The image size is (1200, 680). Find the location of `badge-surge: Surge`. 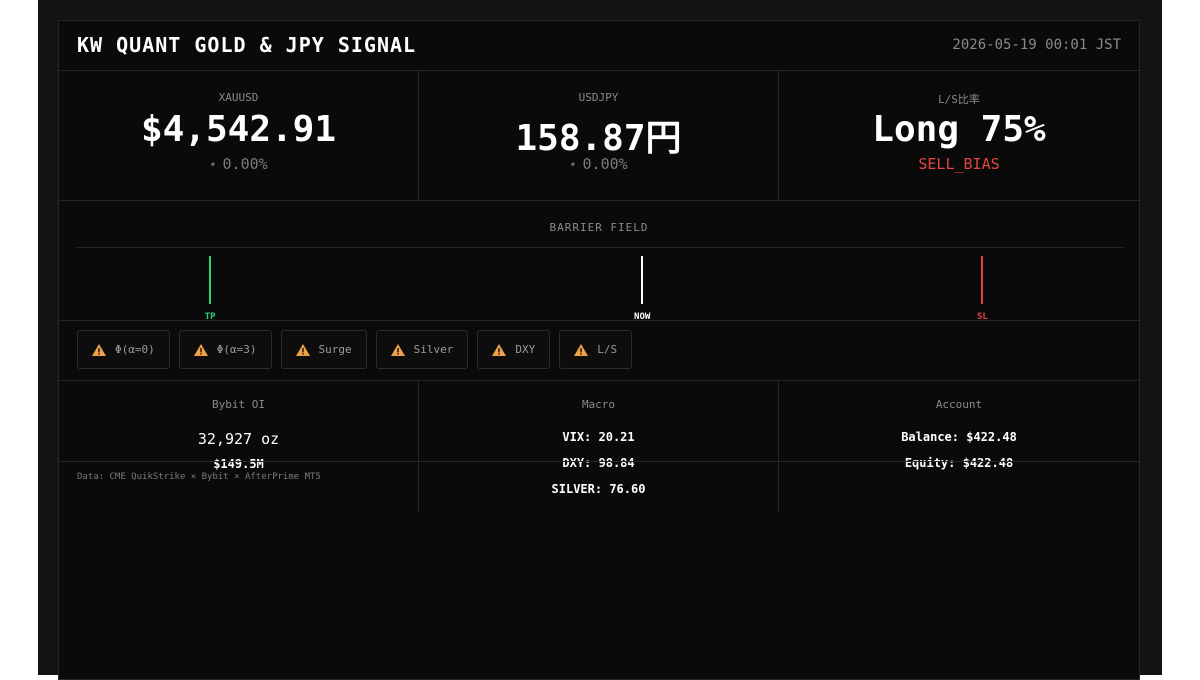

badge-surge: Surge is located at coordinates (323, 349).